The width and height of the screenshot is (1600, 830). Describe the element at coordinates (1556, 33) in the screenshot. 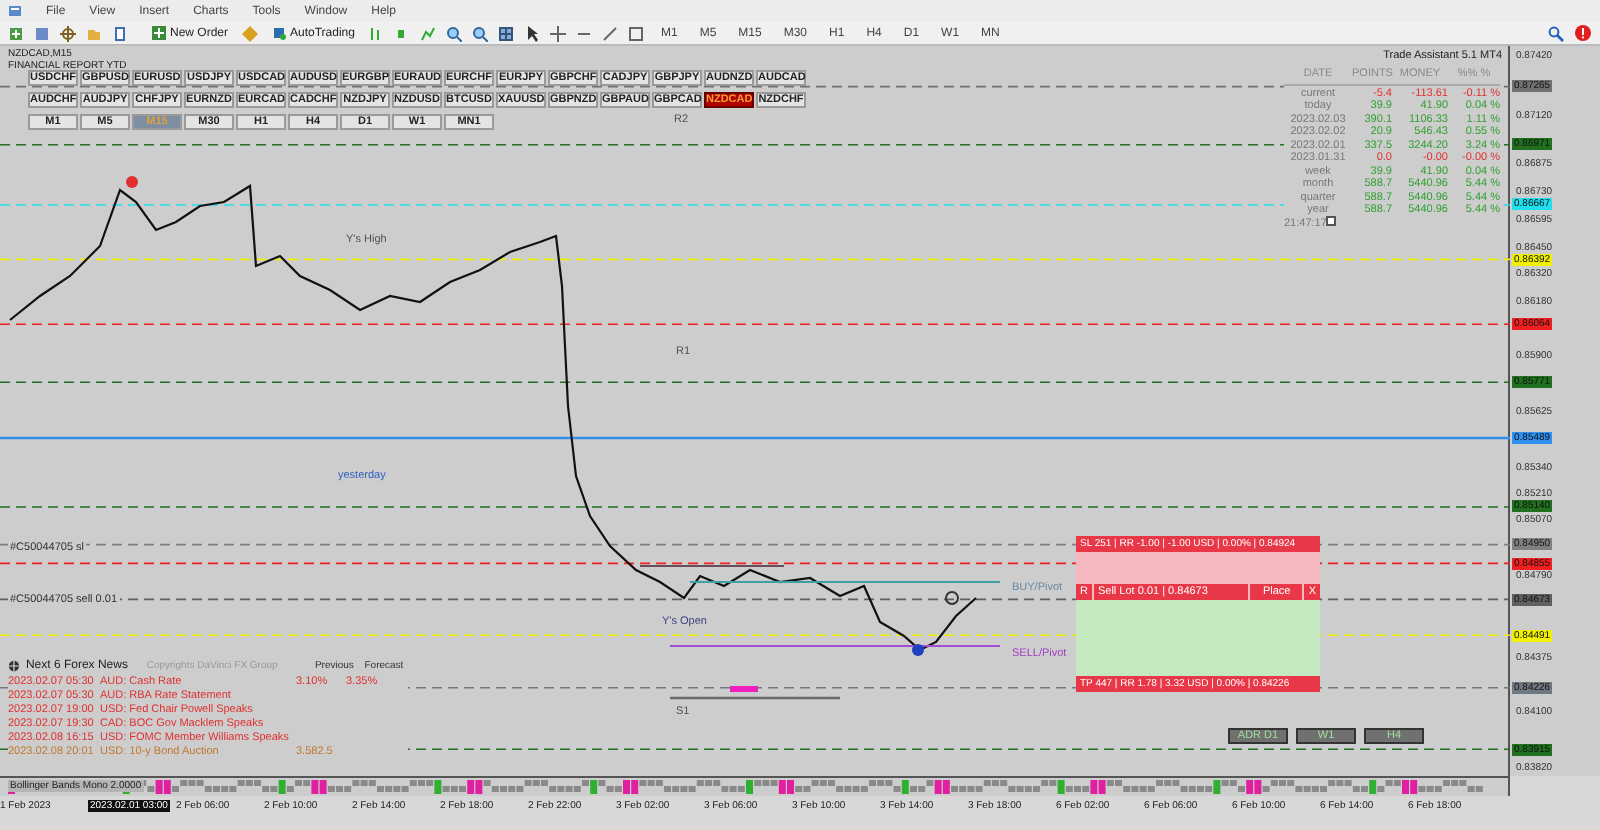

I see `search-icon` at that location.